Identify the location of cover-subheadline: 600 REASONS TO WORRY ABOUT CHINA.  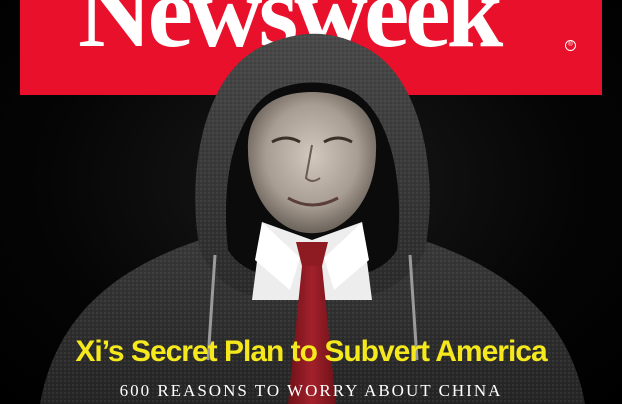
(311, 390).